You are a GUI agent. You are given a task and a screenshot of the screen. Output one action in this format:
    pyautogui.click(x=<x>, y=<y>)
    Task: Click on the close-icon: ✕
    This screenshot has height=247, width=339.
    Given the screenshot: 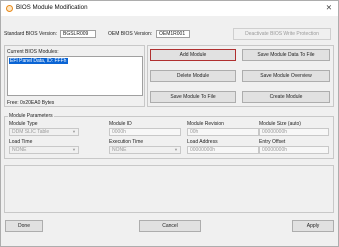 What is the action you would take?
    pyautogui.click(x=329, y=7)
    